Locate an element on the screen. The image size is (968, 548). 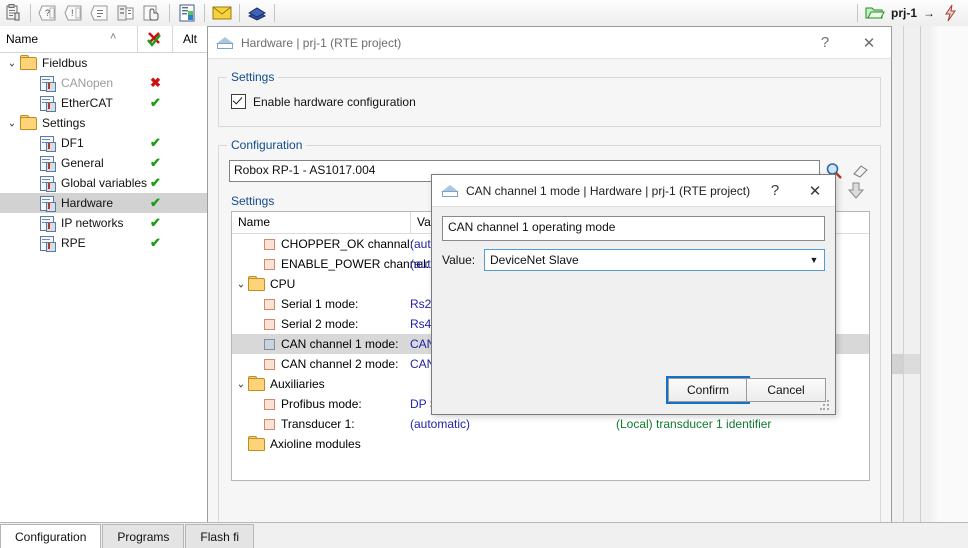
tree-column-alt-label: Alt is located at coordinates (189, 39).